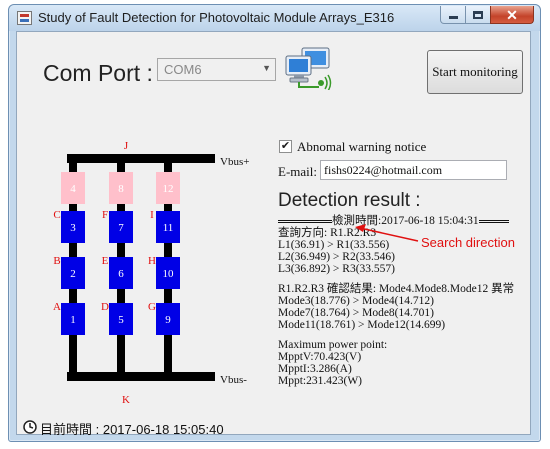 This screenshot has width=550, height=449. I want to click on annotation-arrow, so click(387, 233).